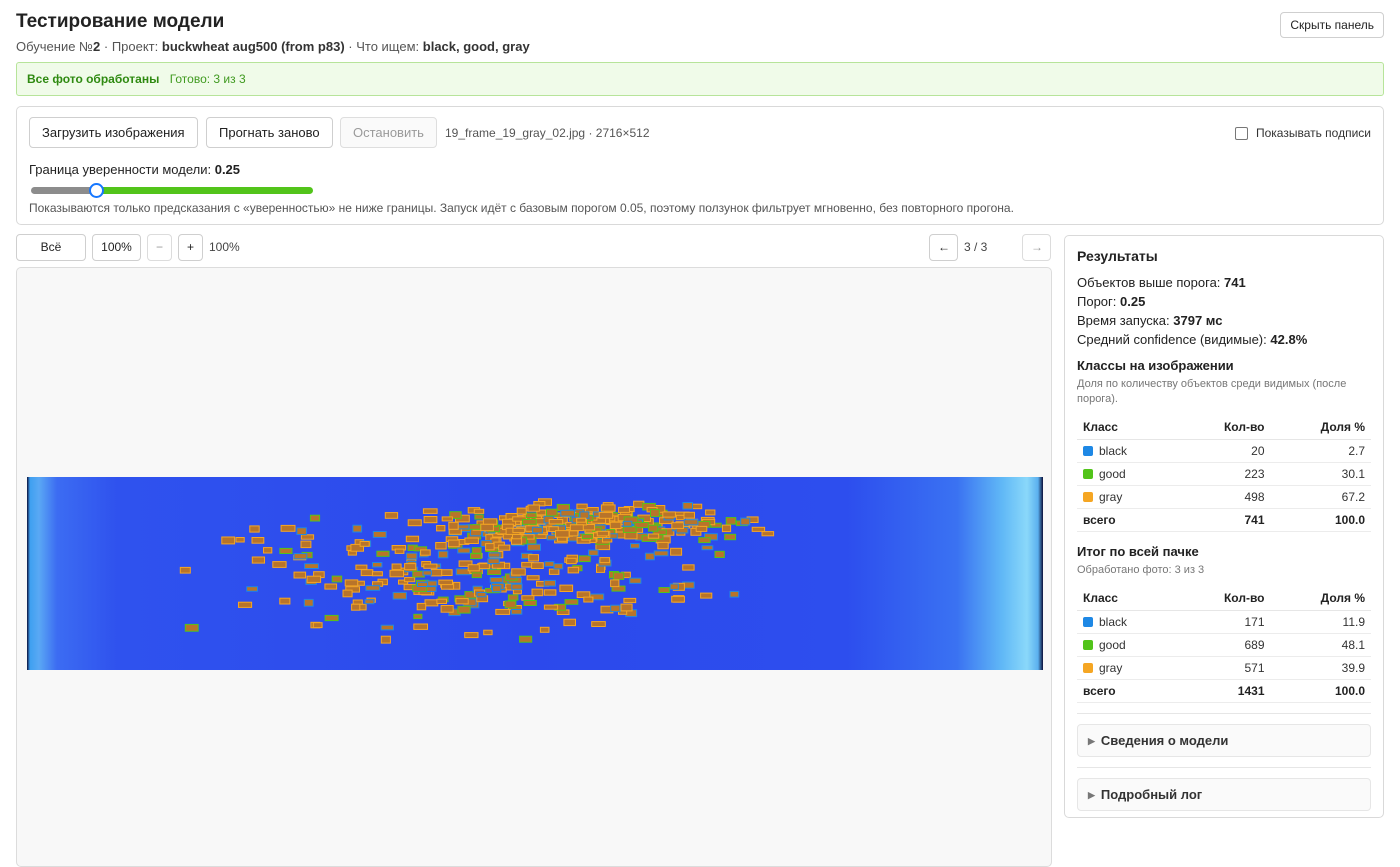  I want to click on page-title: Тестирование модели, so click(120, 21).